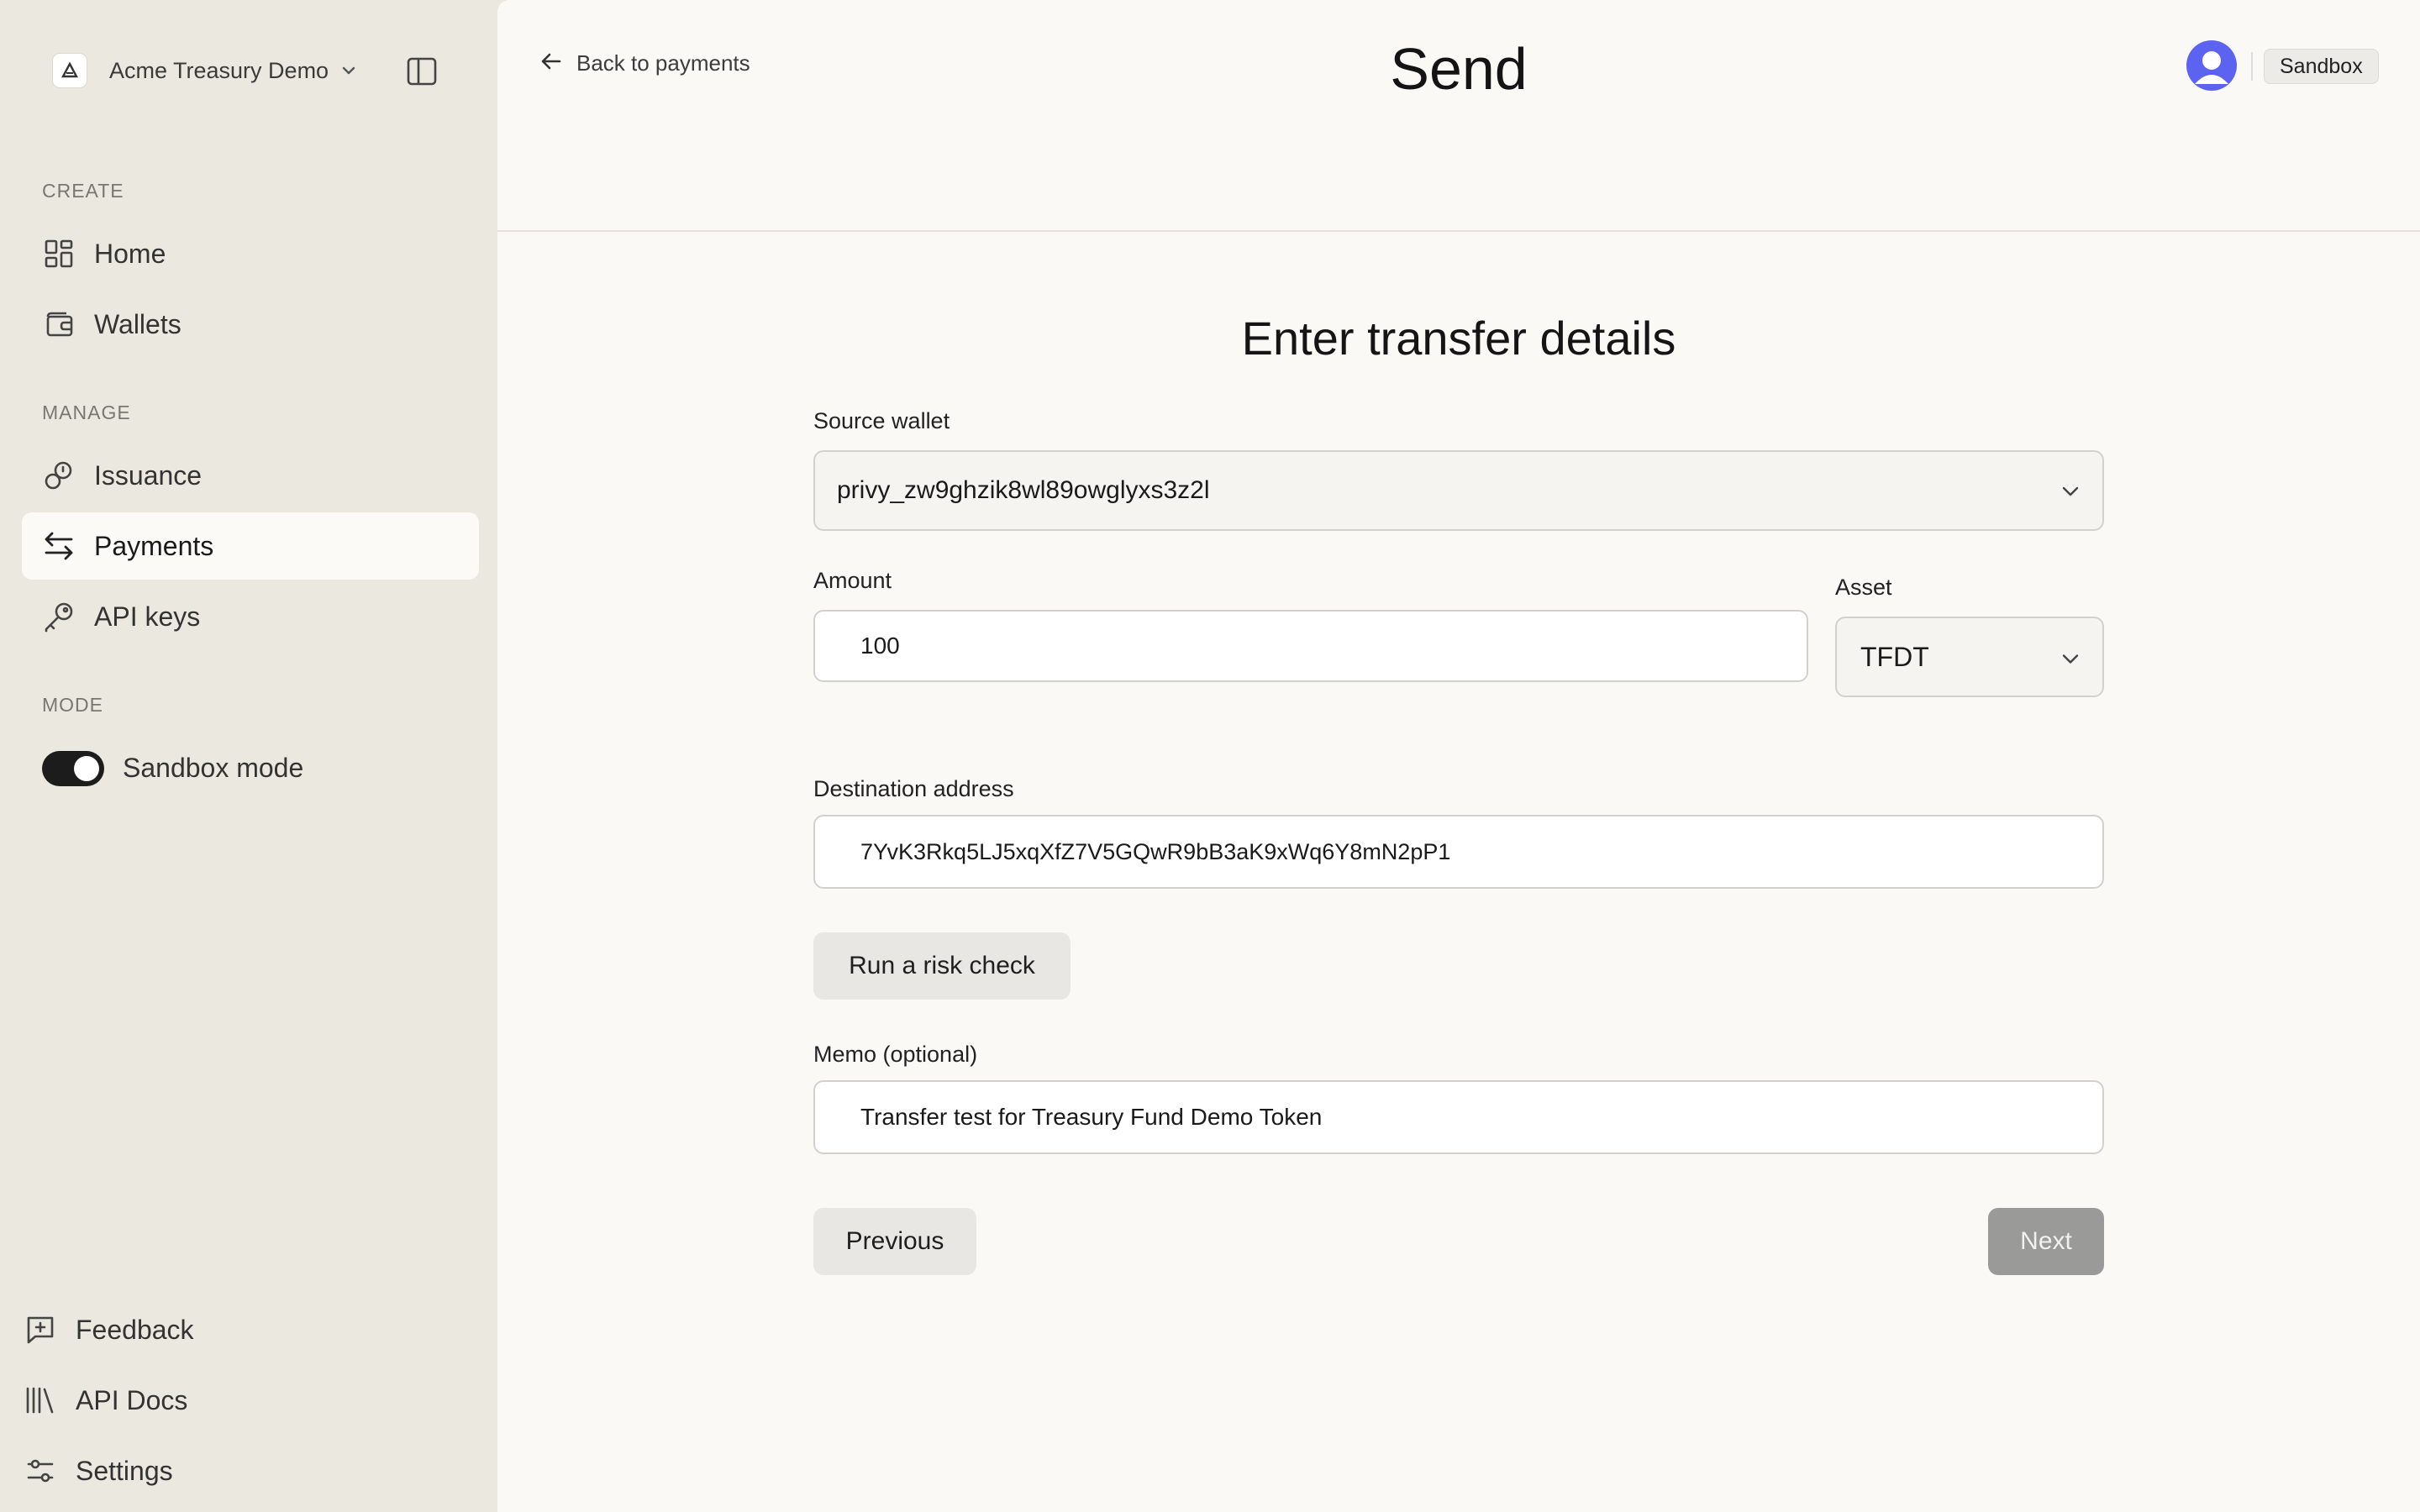 This screenshot has width=2420, height=1512. What do you see at coordinates (1459, 69) in the screenshot?
I see `page-title: Send` at bounding box center [1459, 69].